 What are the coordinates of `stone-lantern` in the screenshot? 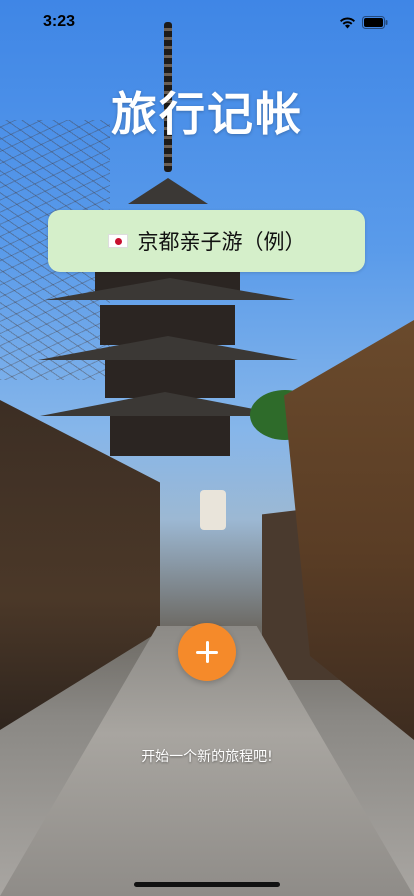 It's located at (213, 510).